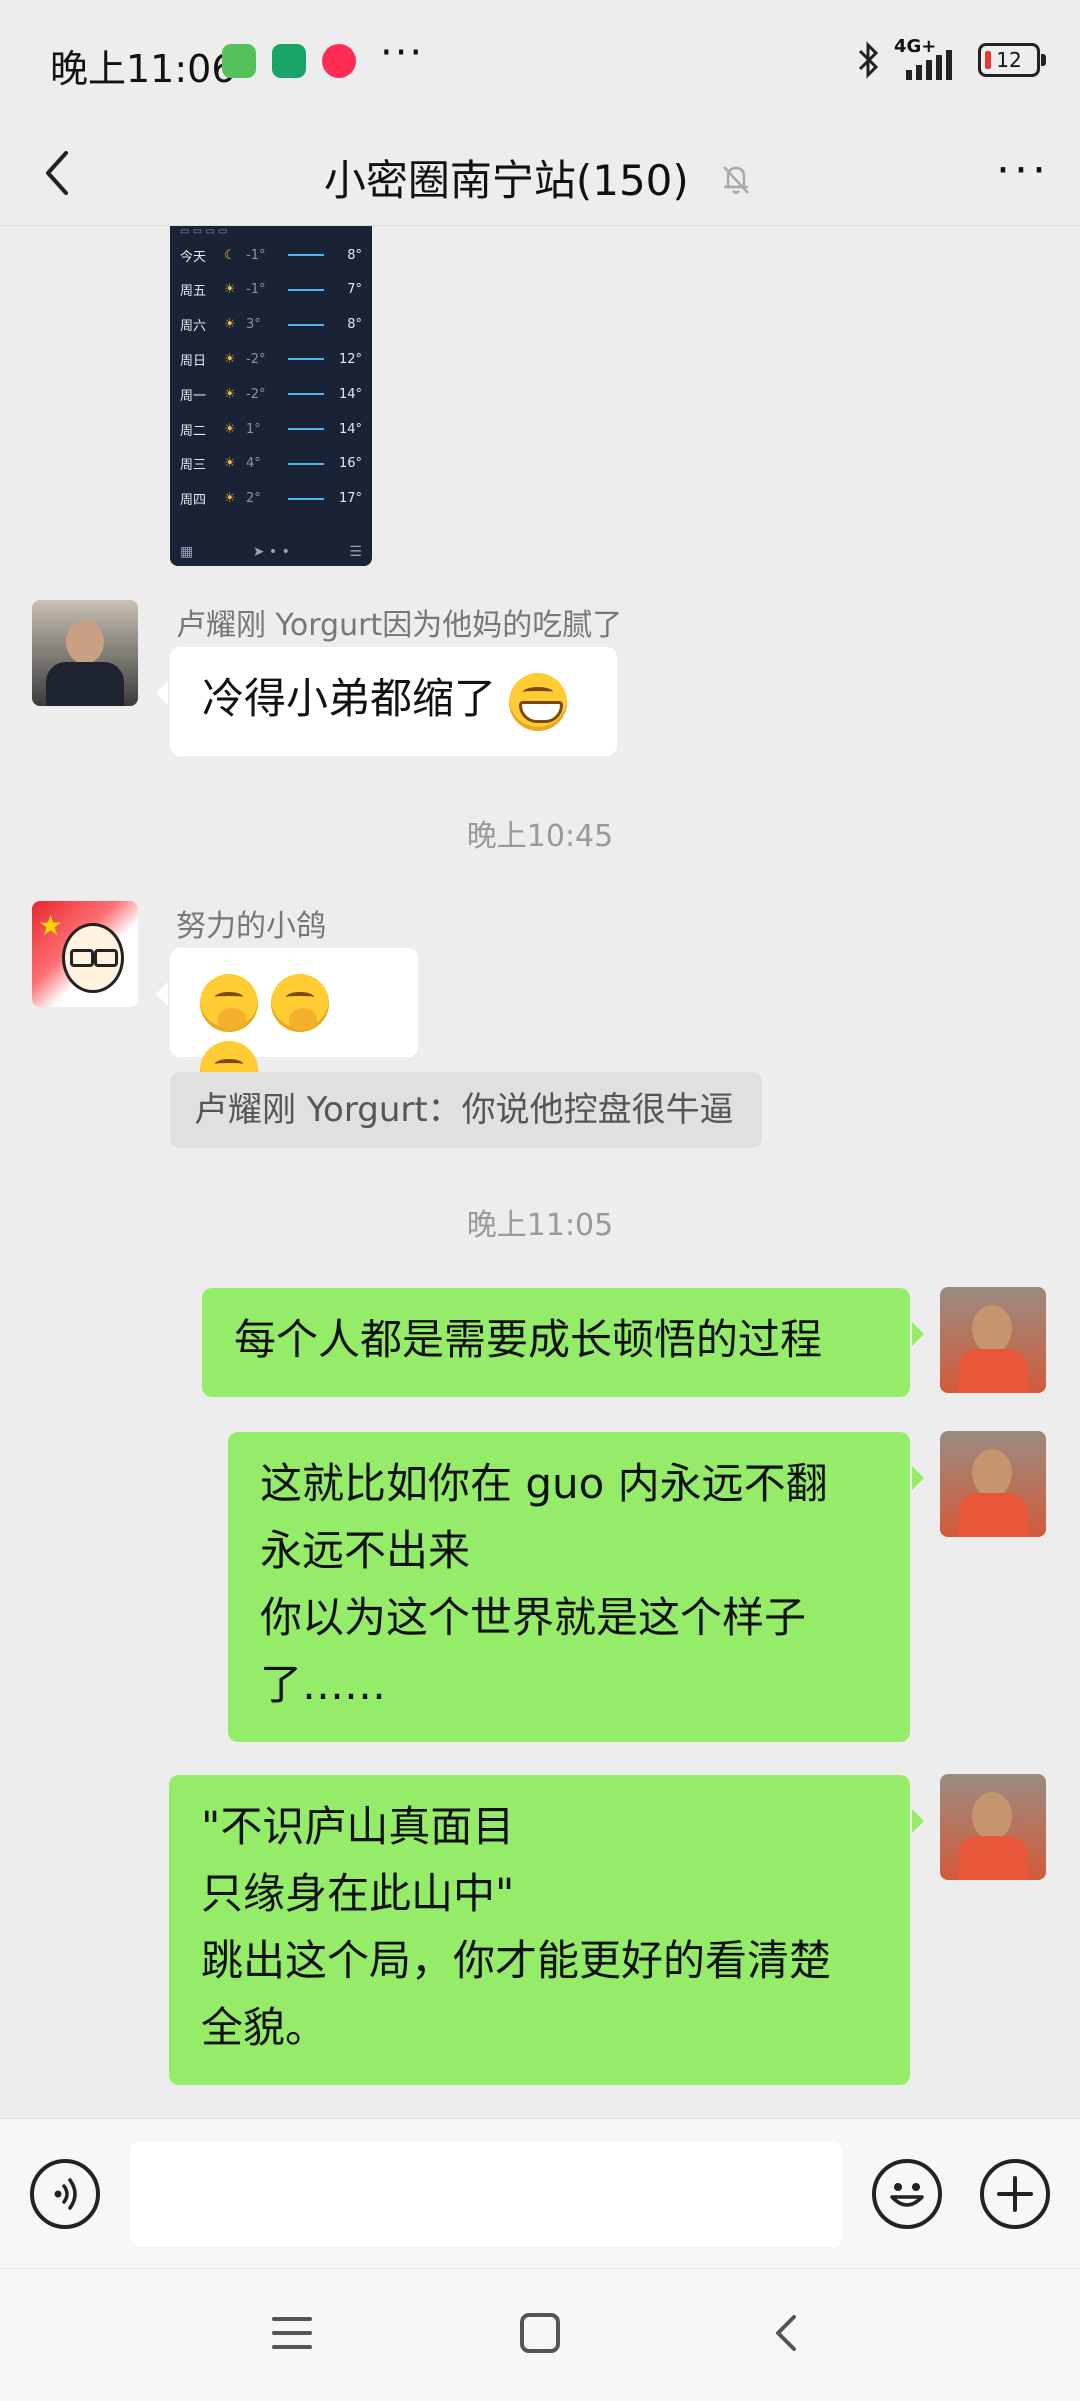 This screenshot has width=1080, height=2401. What do you see at coordinates (271, 255) in the screenshot?
I see `weather-row: 今天 ☾ -1° 8°` at bounding box center [271, 255].